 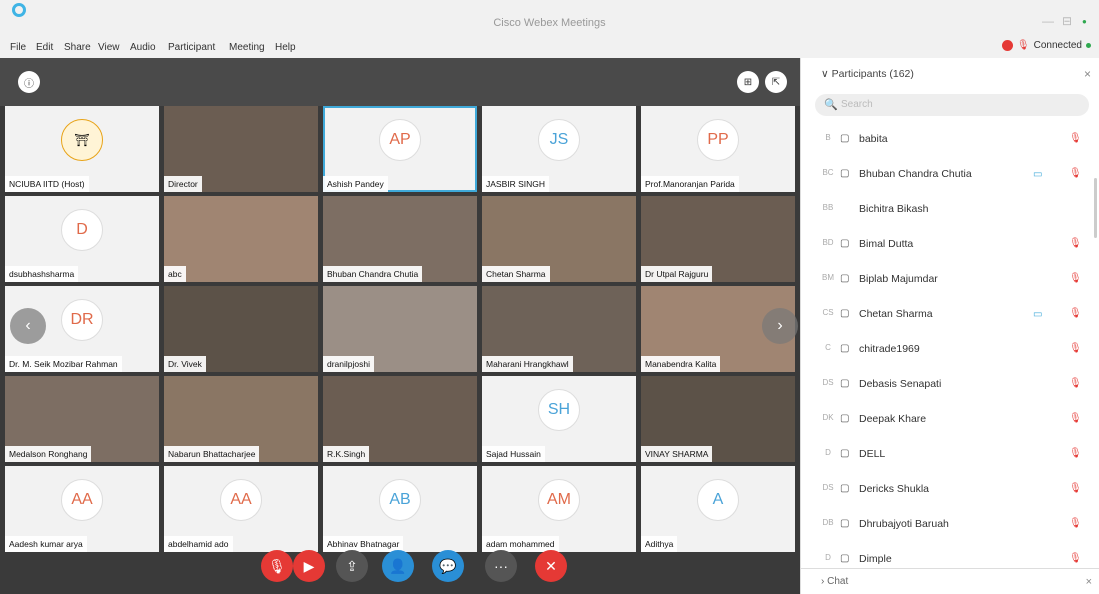 I want to click on share-button: ⇪, so click(x=352, y=566).